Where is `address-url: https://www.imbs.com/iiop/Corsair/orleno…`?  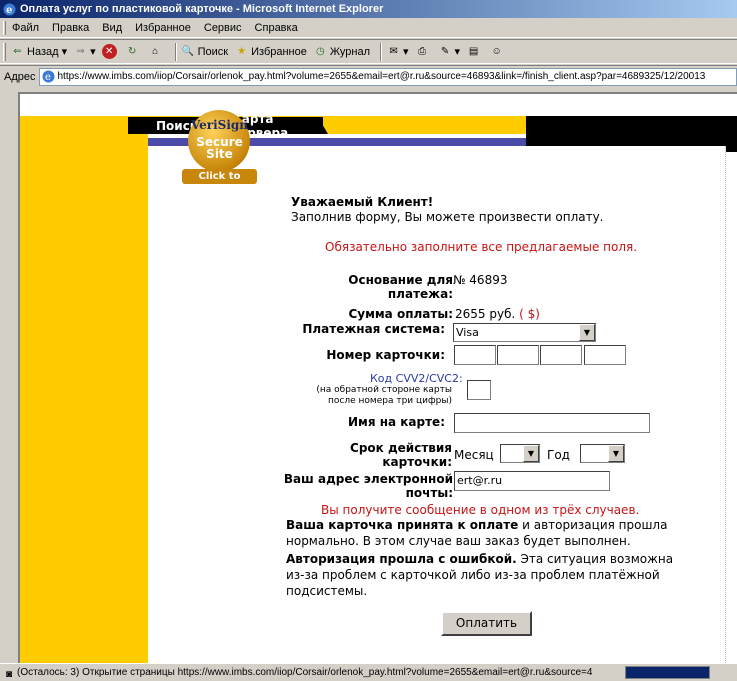 address-url: https://www.imbs.com/iiop/Corsair/orleno… is located at coordinates (381, 76).